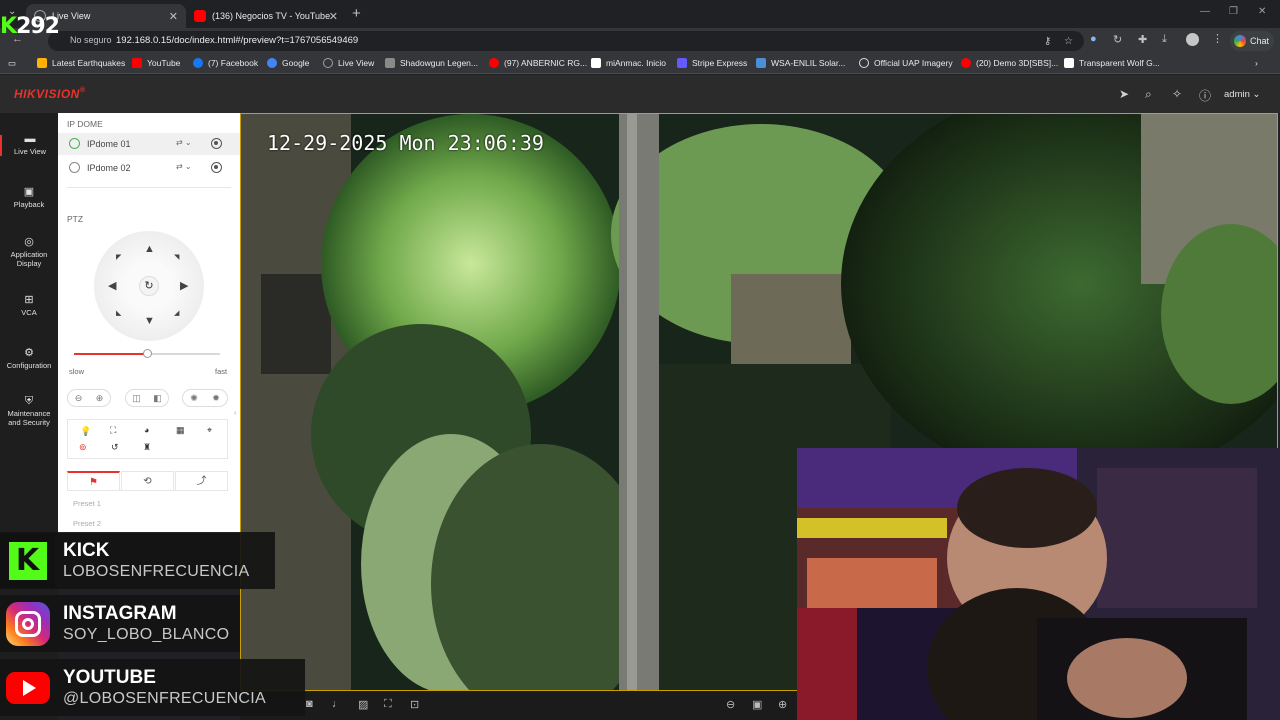 The width and height of the screenshot is (1280, 720). I want to click on ptz-left-icon: ◀, so click(112, 285).